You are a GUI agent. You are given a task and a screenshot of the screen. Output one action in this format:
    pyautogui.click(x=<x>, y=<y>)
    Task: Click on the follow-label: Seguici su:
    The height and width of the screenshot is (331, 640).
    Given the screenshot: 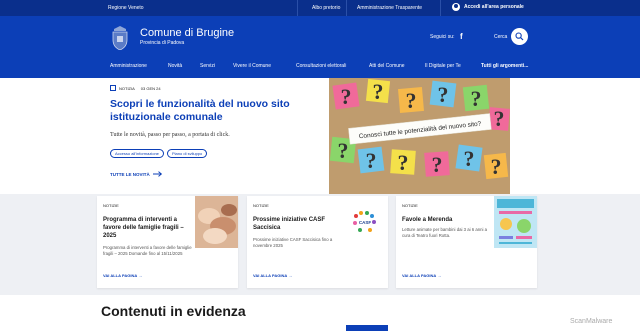 What is the action you would take?
    pyautogui.click(x=442, y=37)
    